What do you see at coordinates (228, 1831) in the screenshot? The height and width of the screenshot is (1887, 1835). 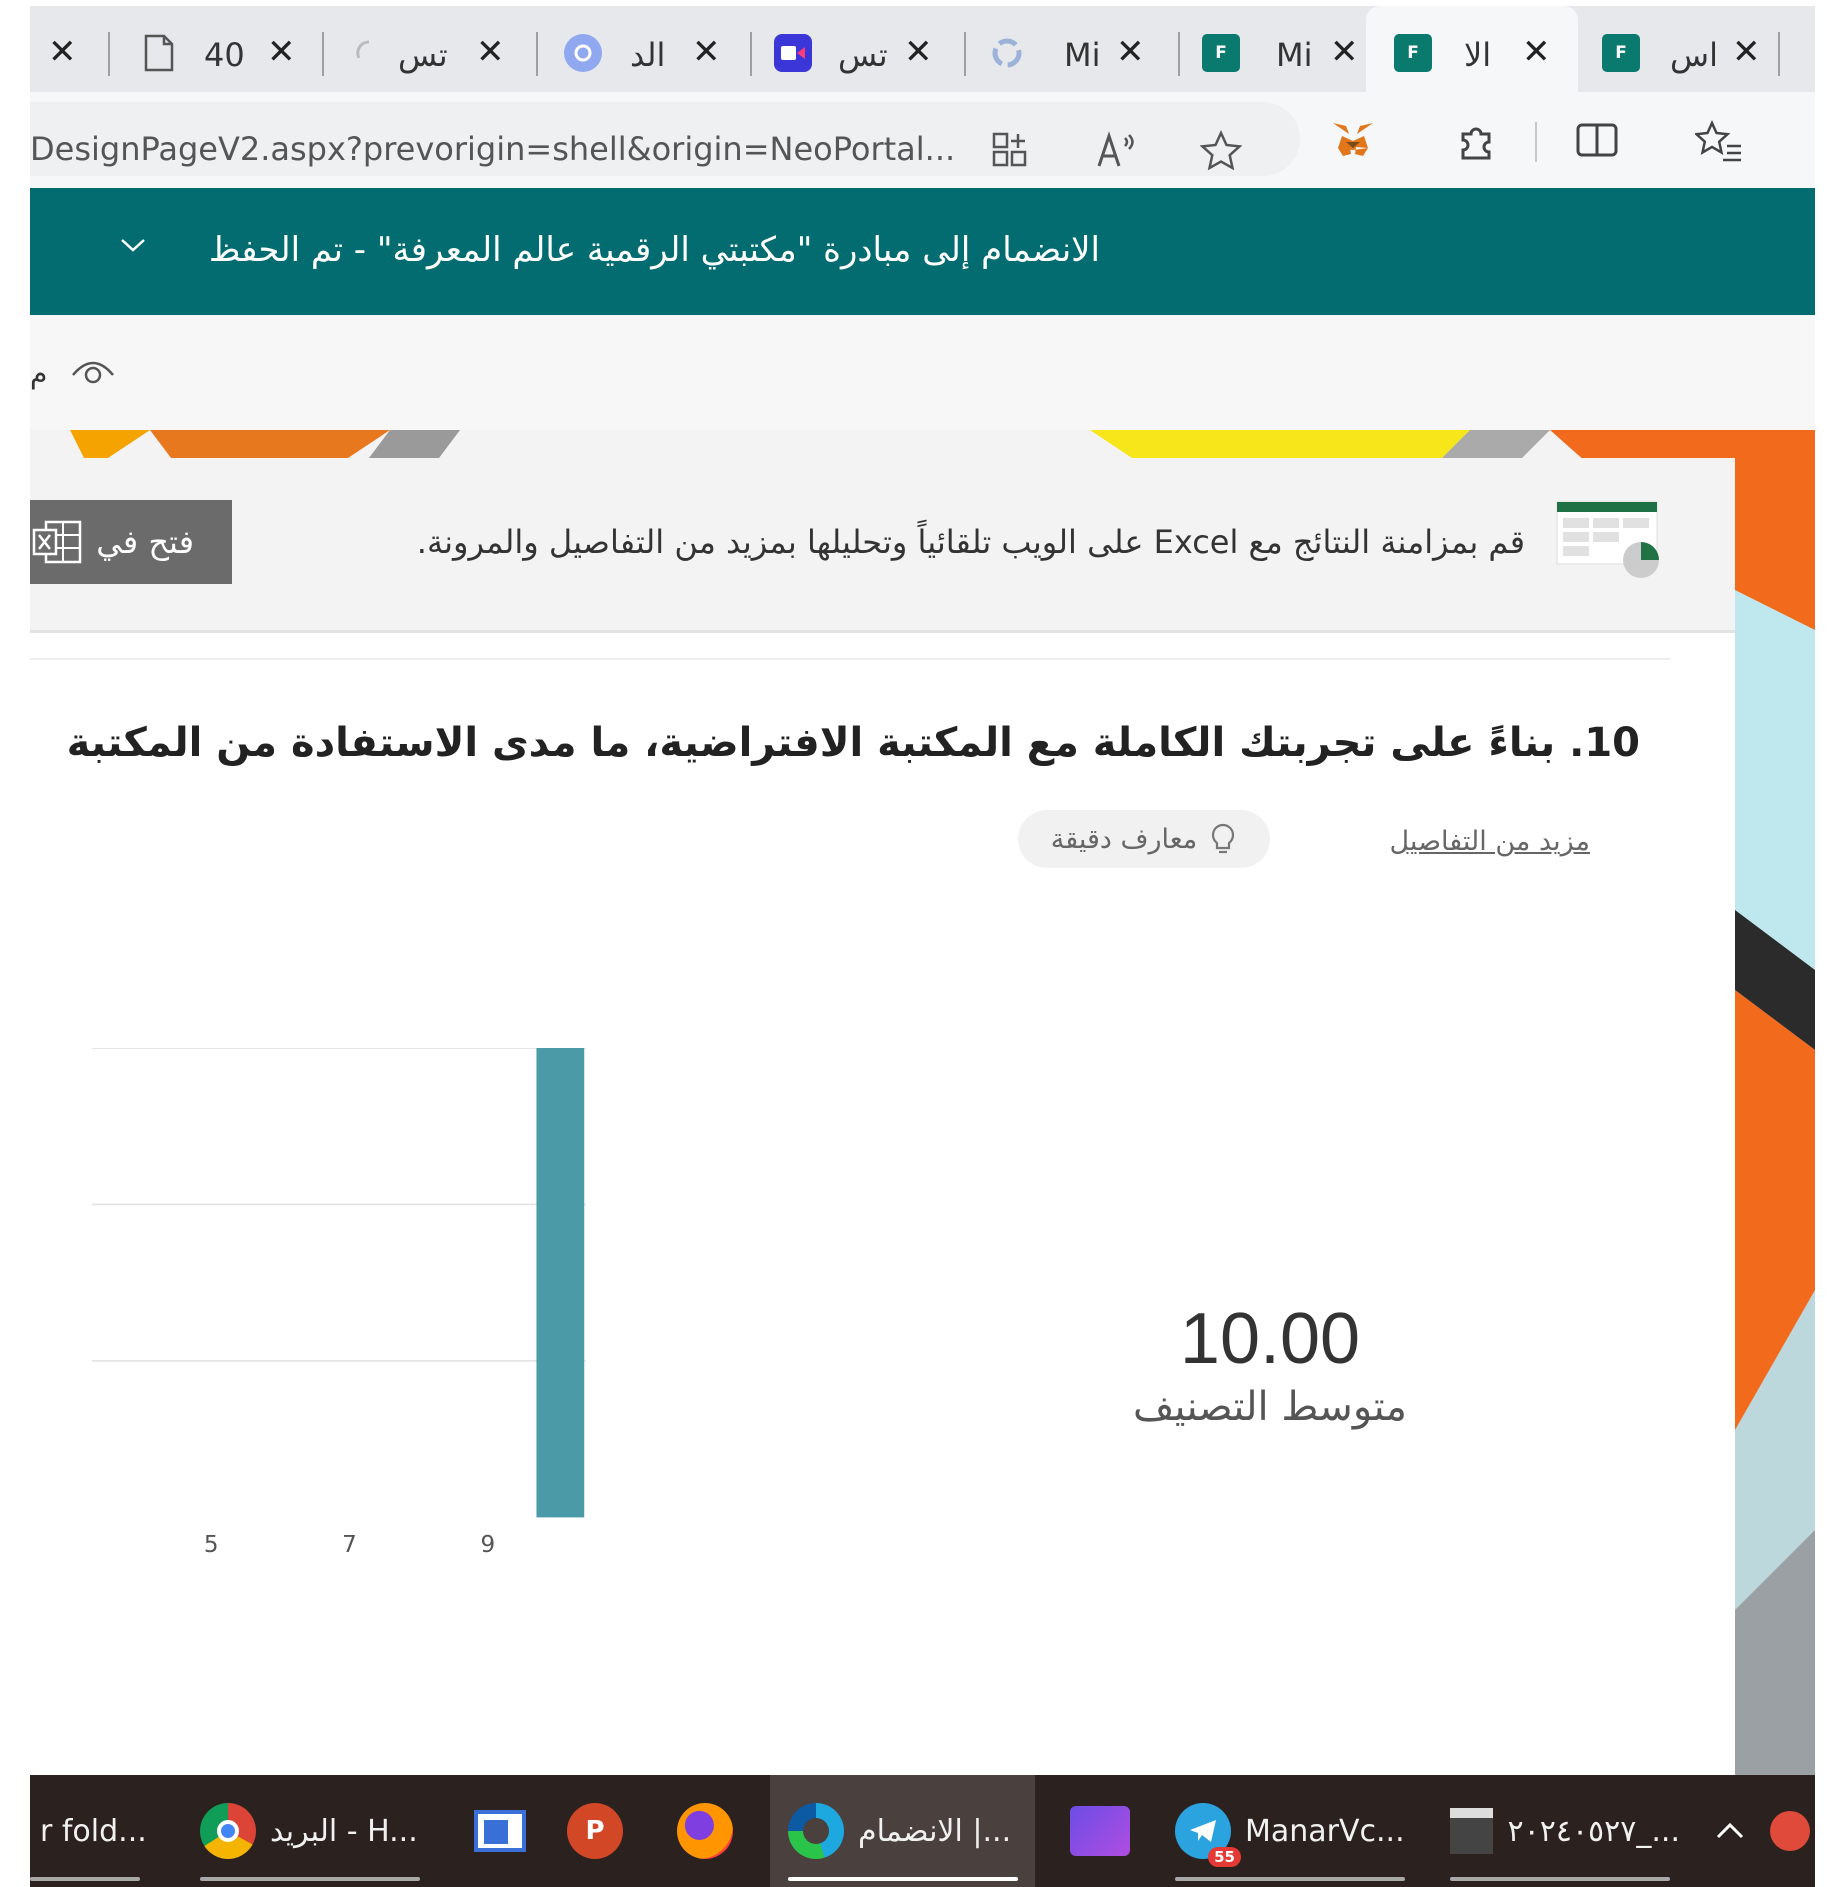 I see `chrome-icon` at bounding box center [228, 1831].